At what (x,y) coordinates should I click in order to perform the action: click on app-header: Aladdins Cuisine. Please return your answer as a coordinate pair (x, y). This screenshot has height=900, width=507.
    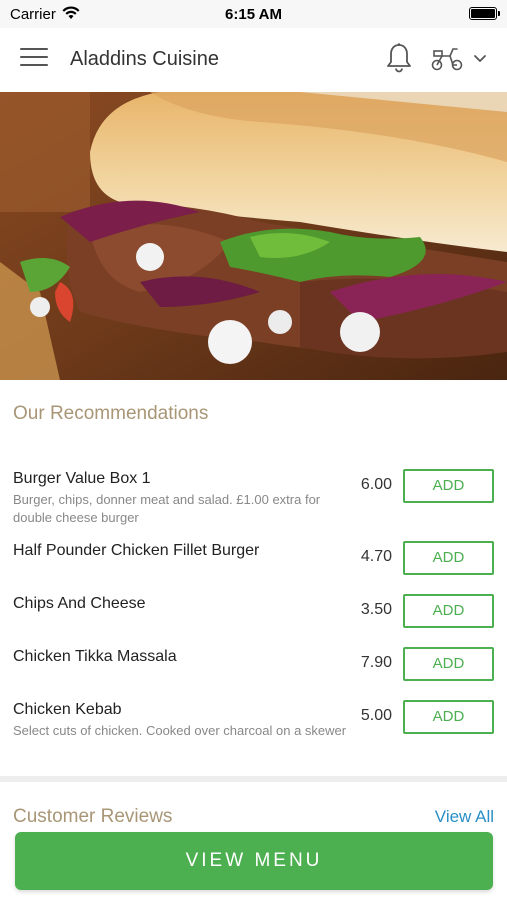
    Looking at the image, I should click on (253, 60).